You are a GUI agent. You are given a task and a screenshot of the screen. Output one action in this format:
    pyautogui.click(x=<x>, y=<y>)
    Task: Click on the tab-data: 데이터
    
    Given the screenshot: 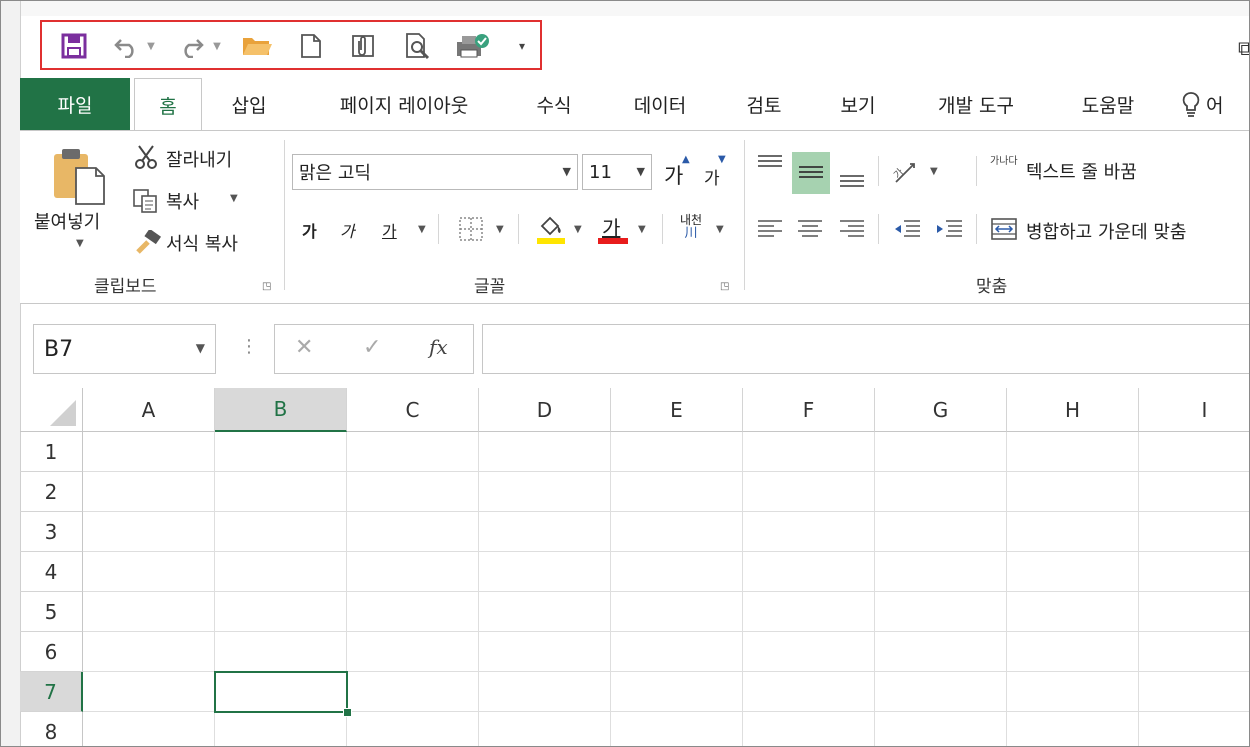 What is the action you would take?
    pyautogui.click(x=660, y=104)
    